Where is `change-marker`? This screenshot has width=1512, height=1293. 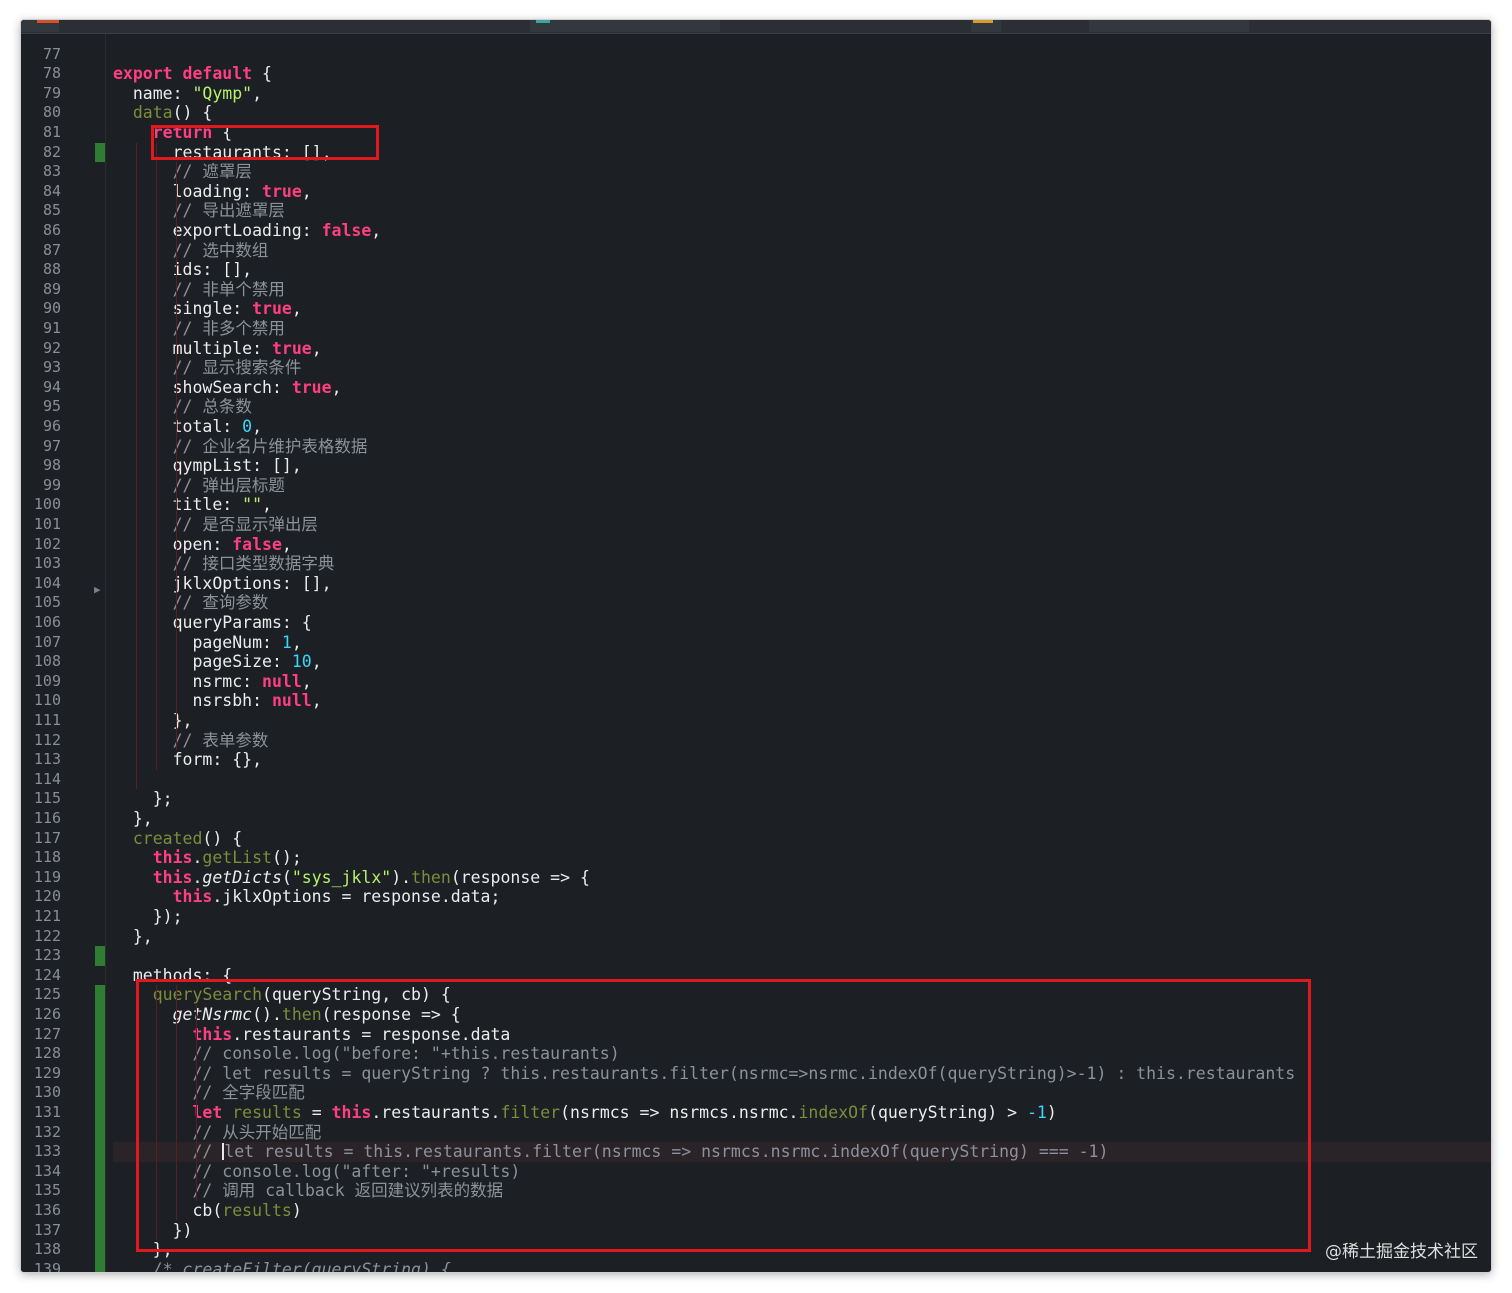
change-marker is located at coordinates (100, 1128).